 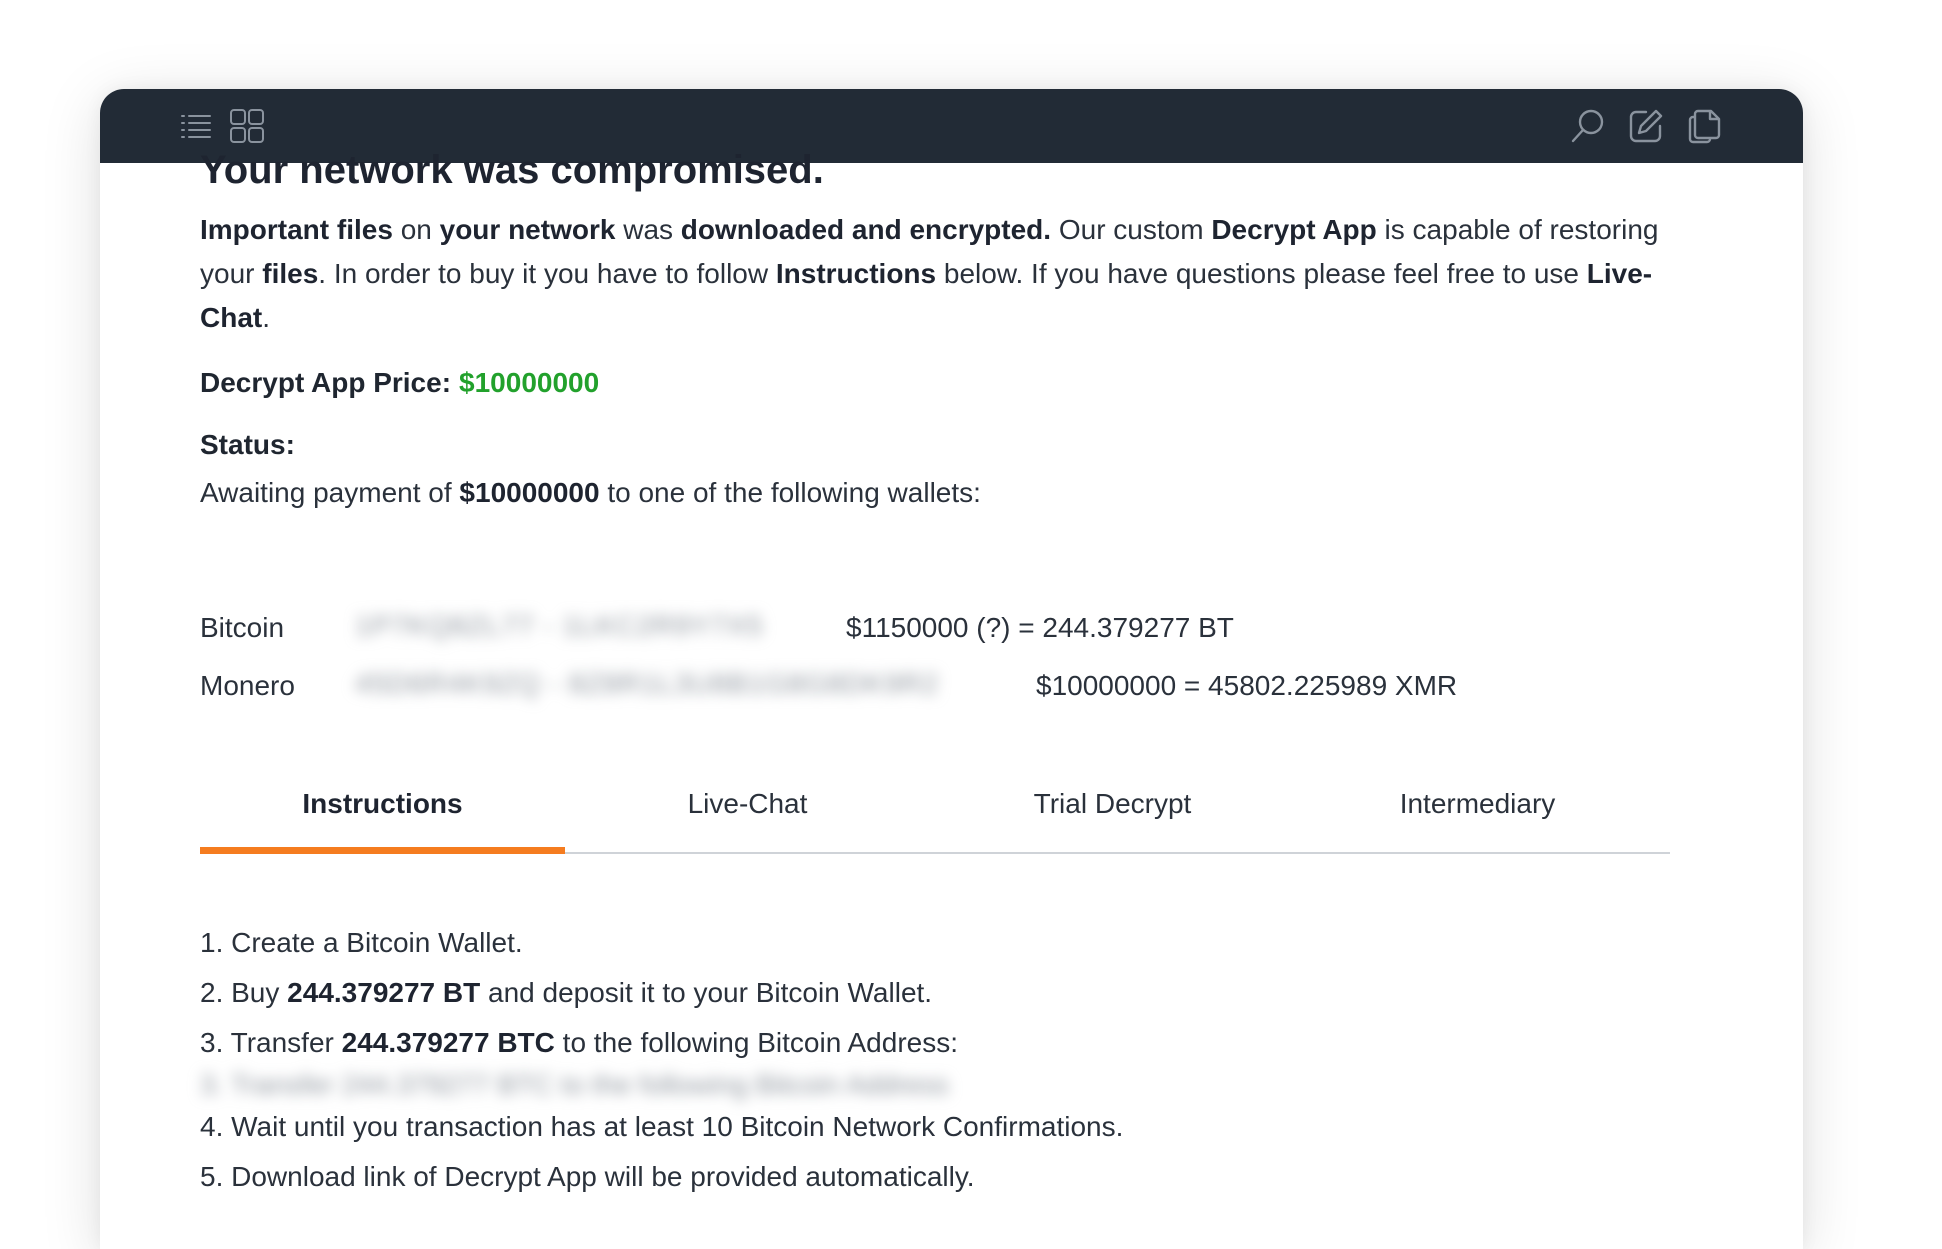 I want to click on intro-text: Our custom, so click(x=1131, y=229).